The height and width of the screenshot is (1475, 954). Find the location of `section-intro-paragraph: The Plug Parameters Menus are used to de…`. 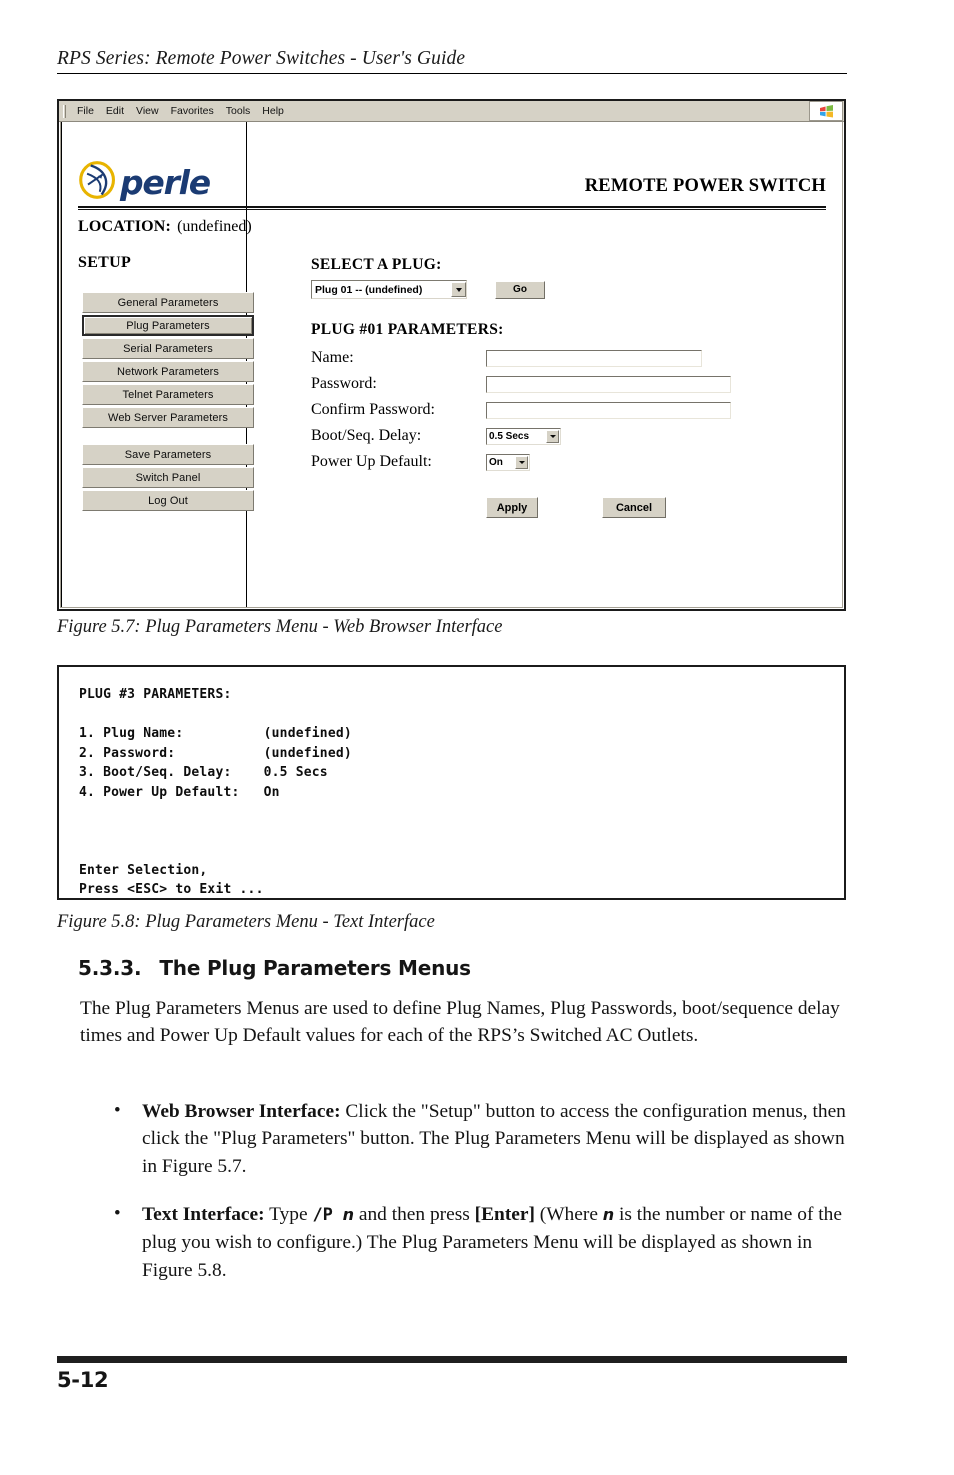

section-intro-paragraph: The Plug Parameters Menus are used to de… is located at coordinates (460, 1022).